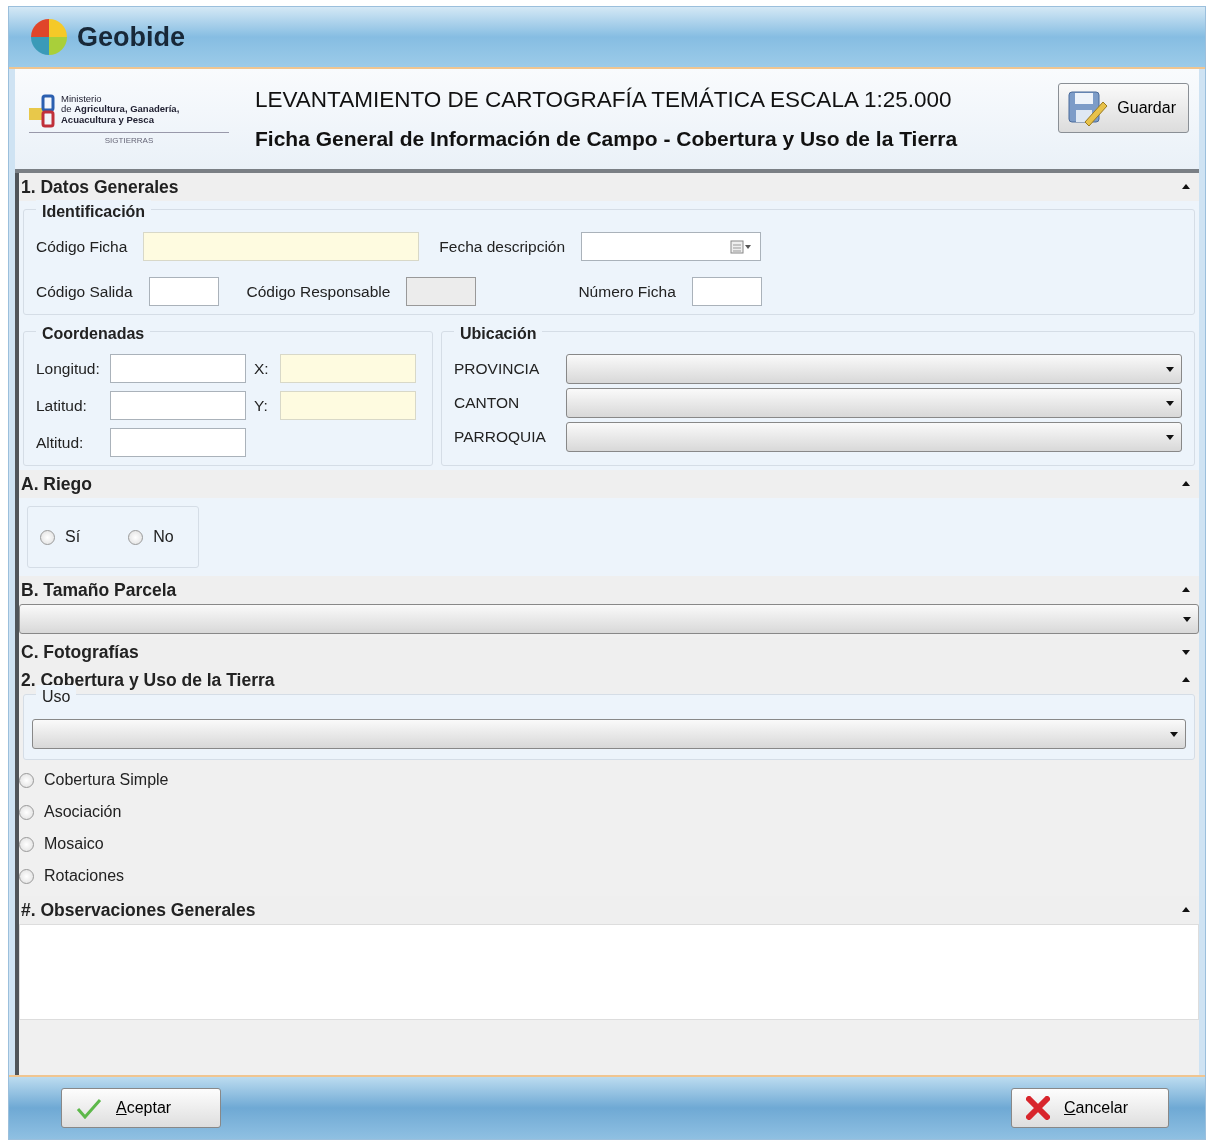 This screenshot has height=1146, width=1216. I want to click on field-label: X:, so click(262, 368).